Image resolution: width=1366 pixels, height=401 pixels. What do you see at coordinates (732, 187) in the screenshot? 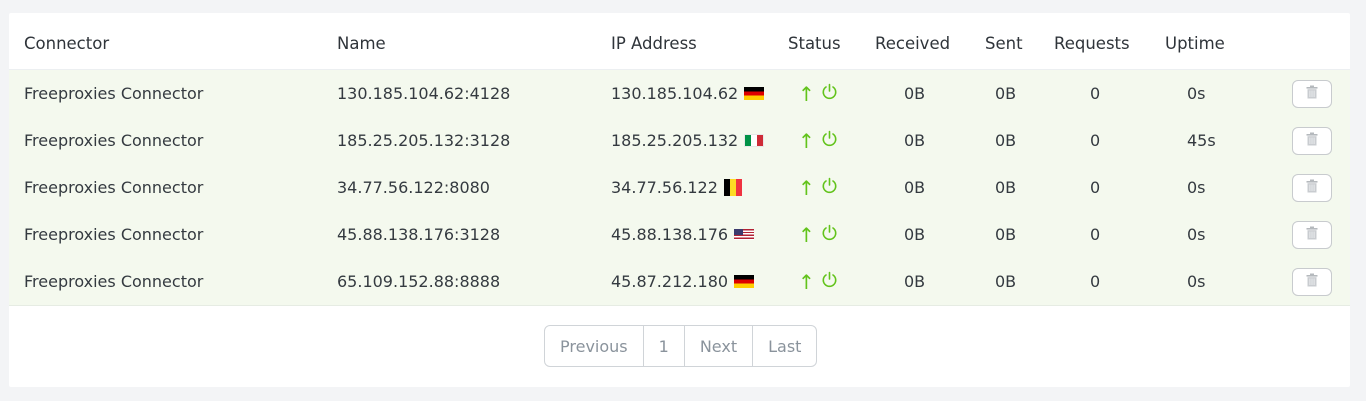
I see `be-flag-icon` at bounding box center [732, 187].